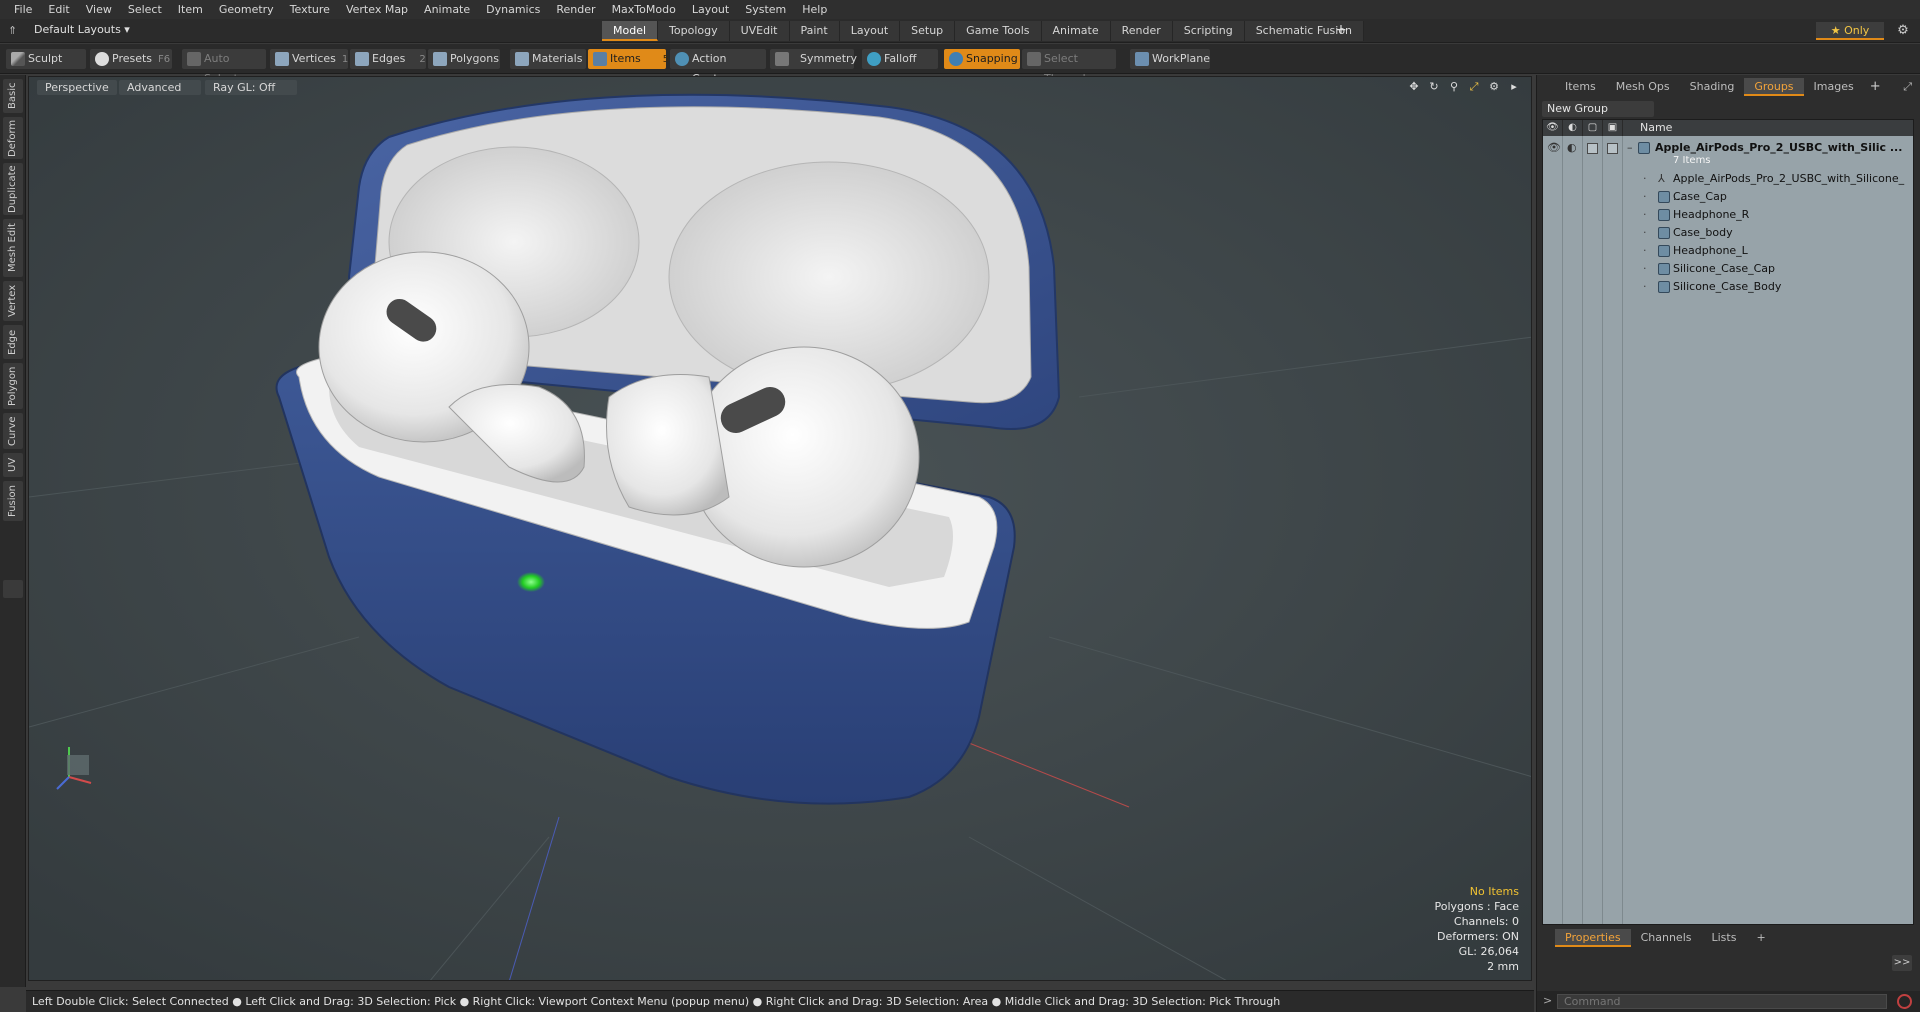 The width and height of the screenshot is (1920, 1012). What do you see at coordinates (388, 59) in the screenshot?
I see `edges-button: Edges 2` at bounding box center [388, 59].